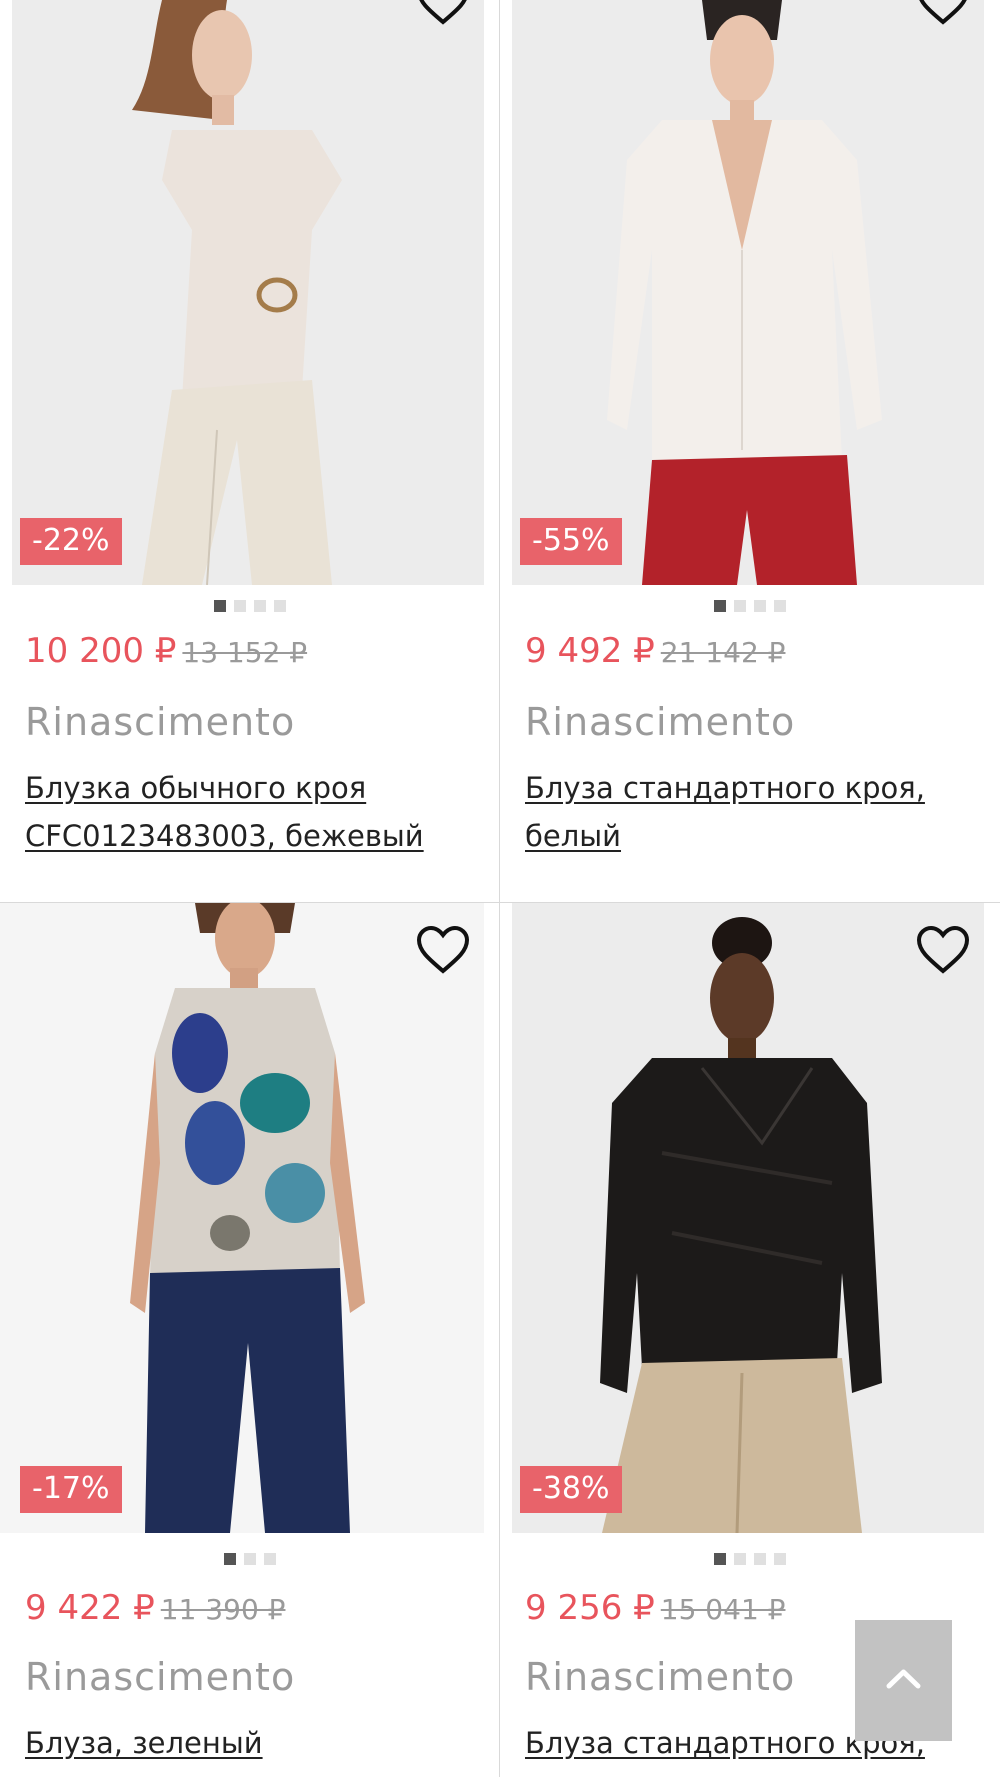  I want to click on chevron-up-icon, so click(903, 1679).